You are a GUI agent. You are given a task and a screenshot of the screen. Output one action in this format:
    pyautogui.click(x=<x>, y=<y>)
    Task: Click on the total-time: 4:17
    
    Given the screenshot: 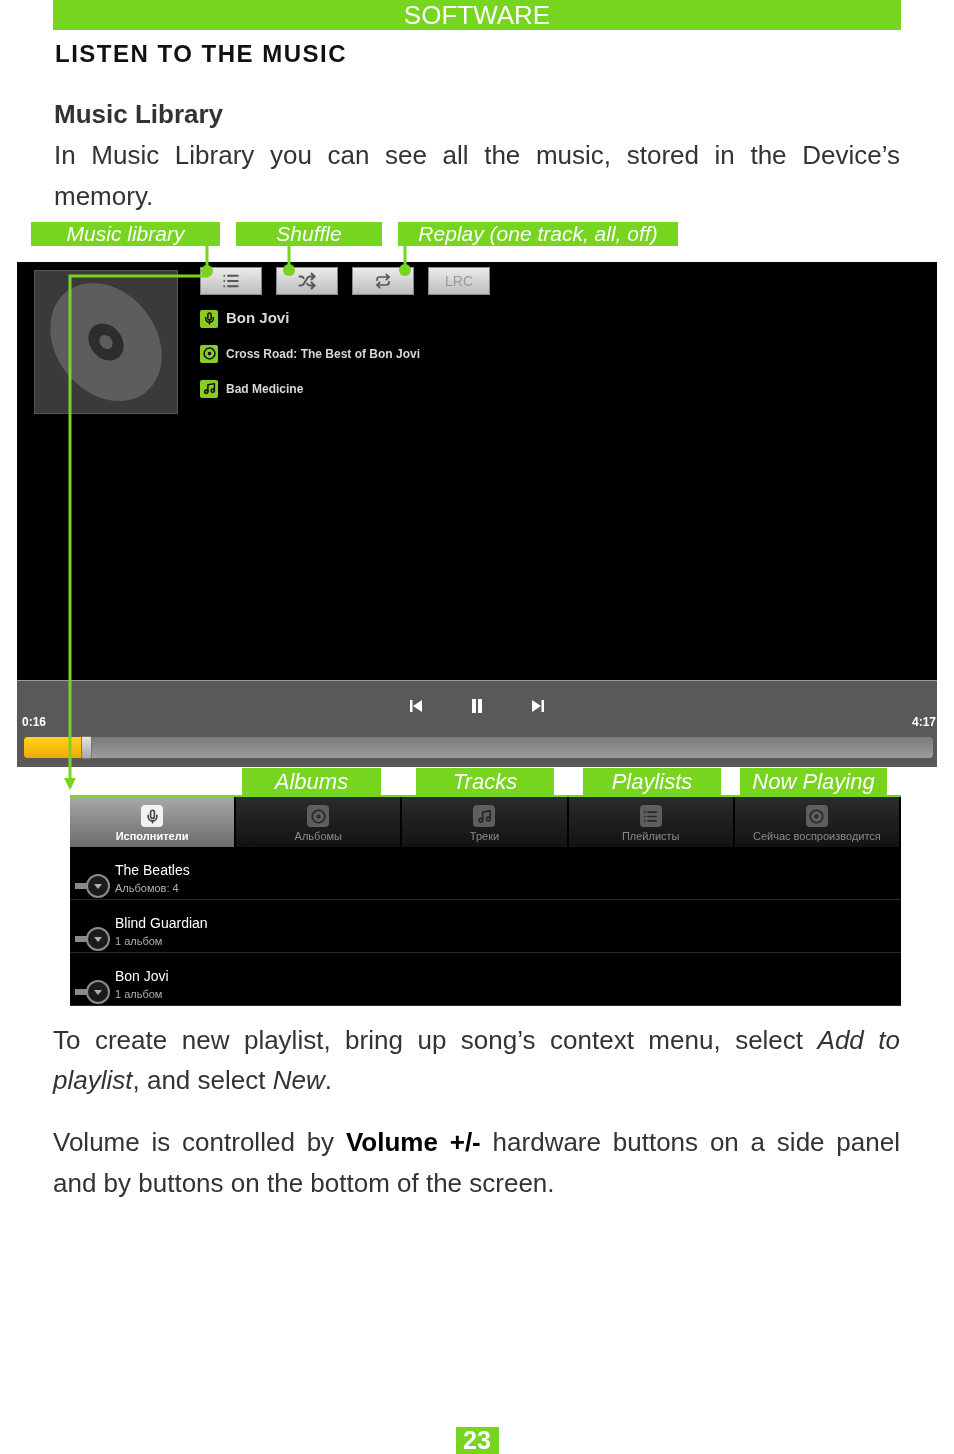 What is the action you would take?
    pyautogui.click(x=923, y=722)
    